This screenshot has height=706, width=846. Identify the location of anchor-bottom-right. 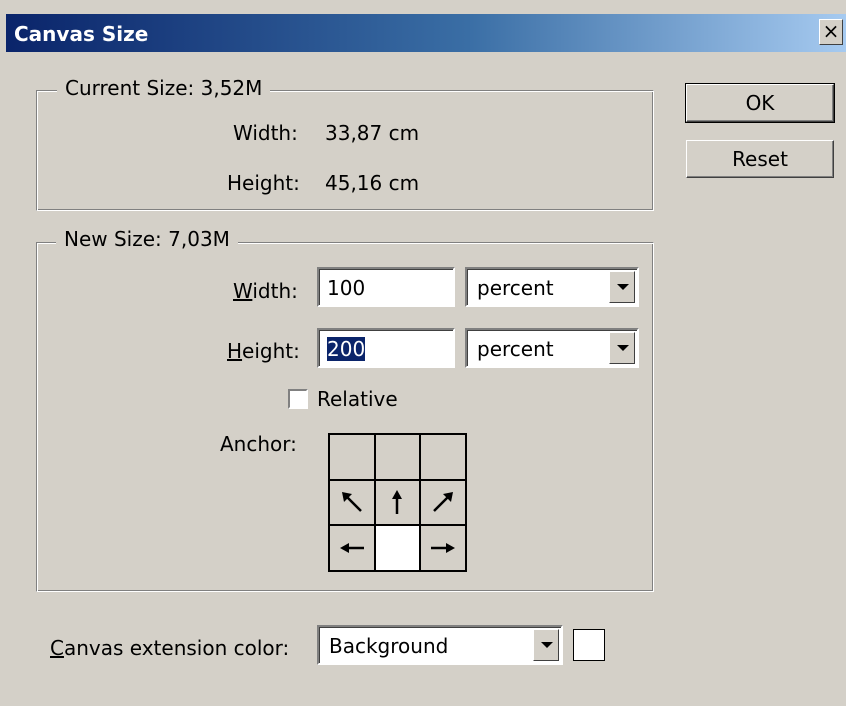
(443, 548).